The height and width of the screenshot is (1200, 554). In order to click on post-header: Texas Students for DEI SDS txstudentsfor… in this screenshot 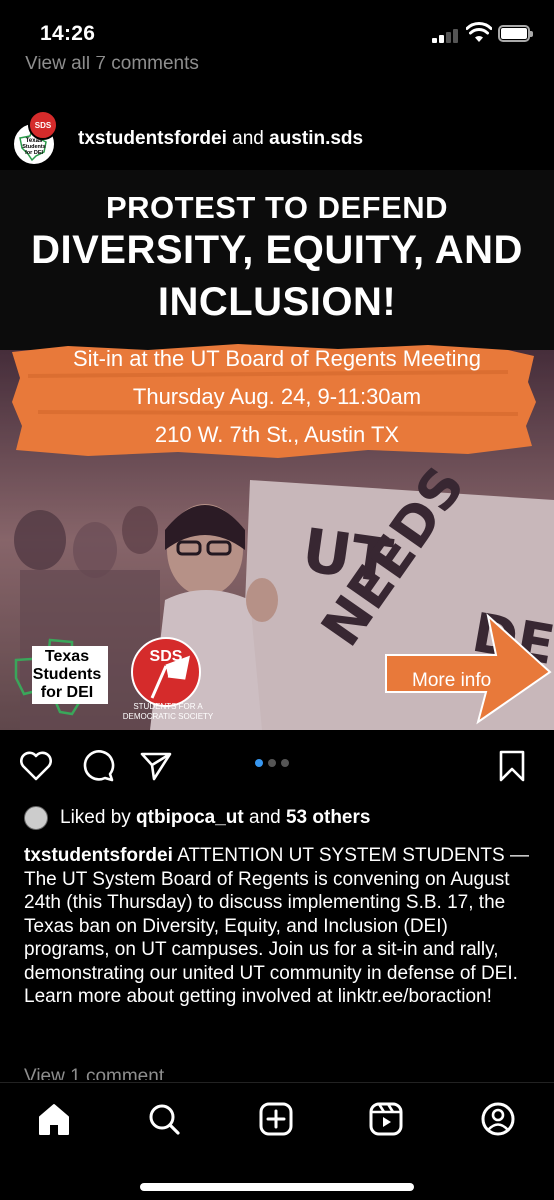, I will do `click(277, 138)`.